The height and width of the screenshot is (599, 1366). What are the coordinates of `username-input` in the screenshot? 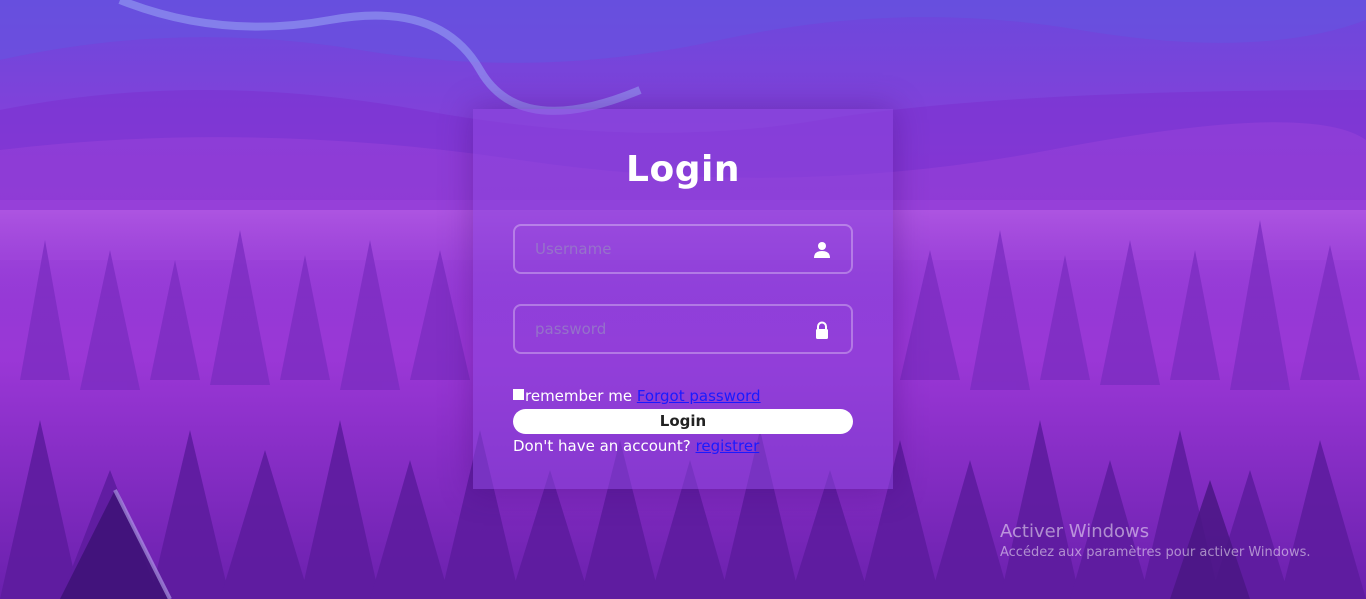 It's located at (683, 249).